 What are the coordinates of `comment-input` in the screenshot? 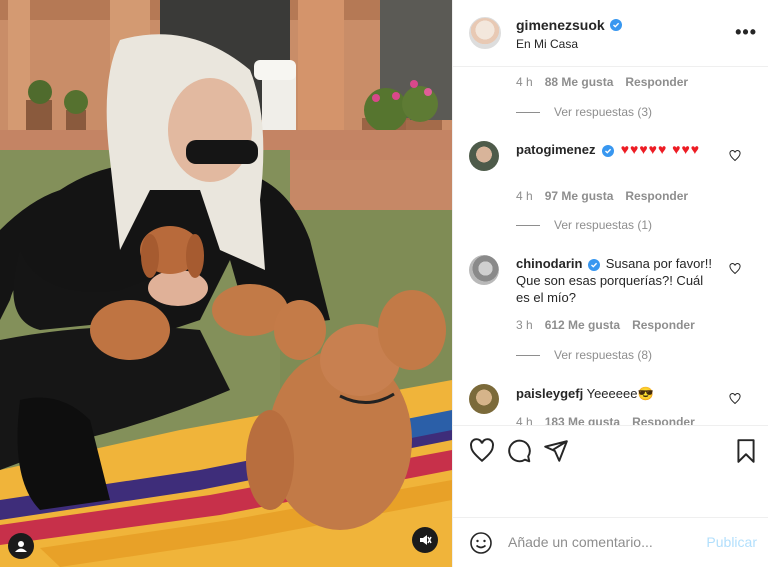 It's located at (603, 542).